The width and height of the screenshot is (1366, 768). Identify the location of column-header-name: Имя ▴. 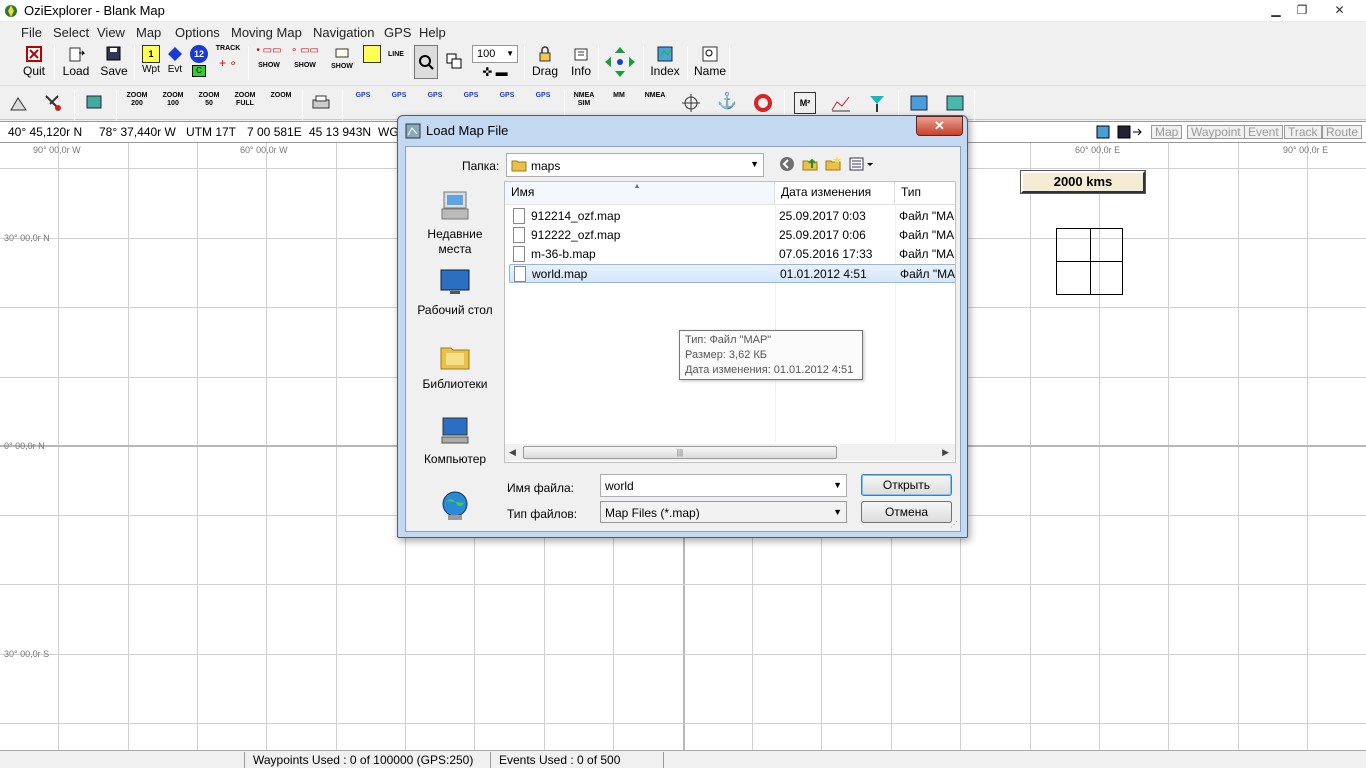
(640, 193).